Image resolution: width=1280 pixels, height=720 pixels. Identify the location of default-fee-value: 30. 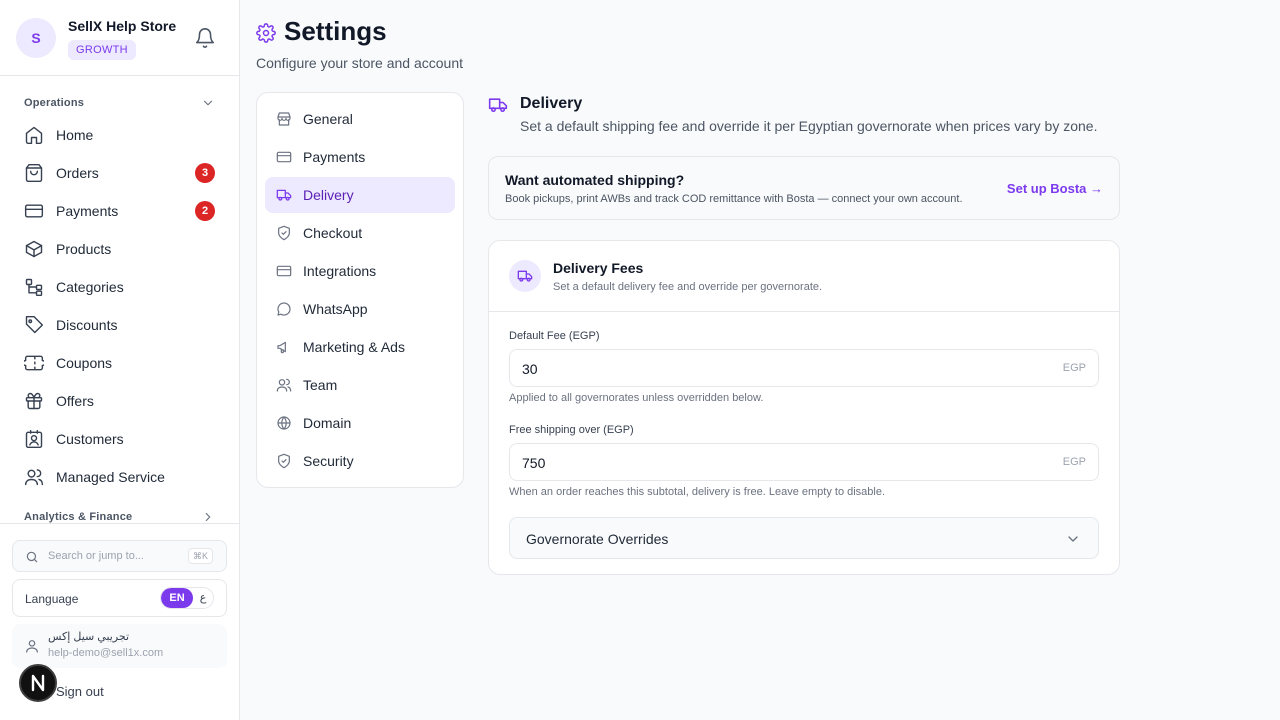
(530, 369).